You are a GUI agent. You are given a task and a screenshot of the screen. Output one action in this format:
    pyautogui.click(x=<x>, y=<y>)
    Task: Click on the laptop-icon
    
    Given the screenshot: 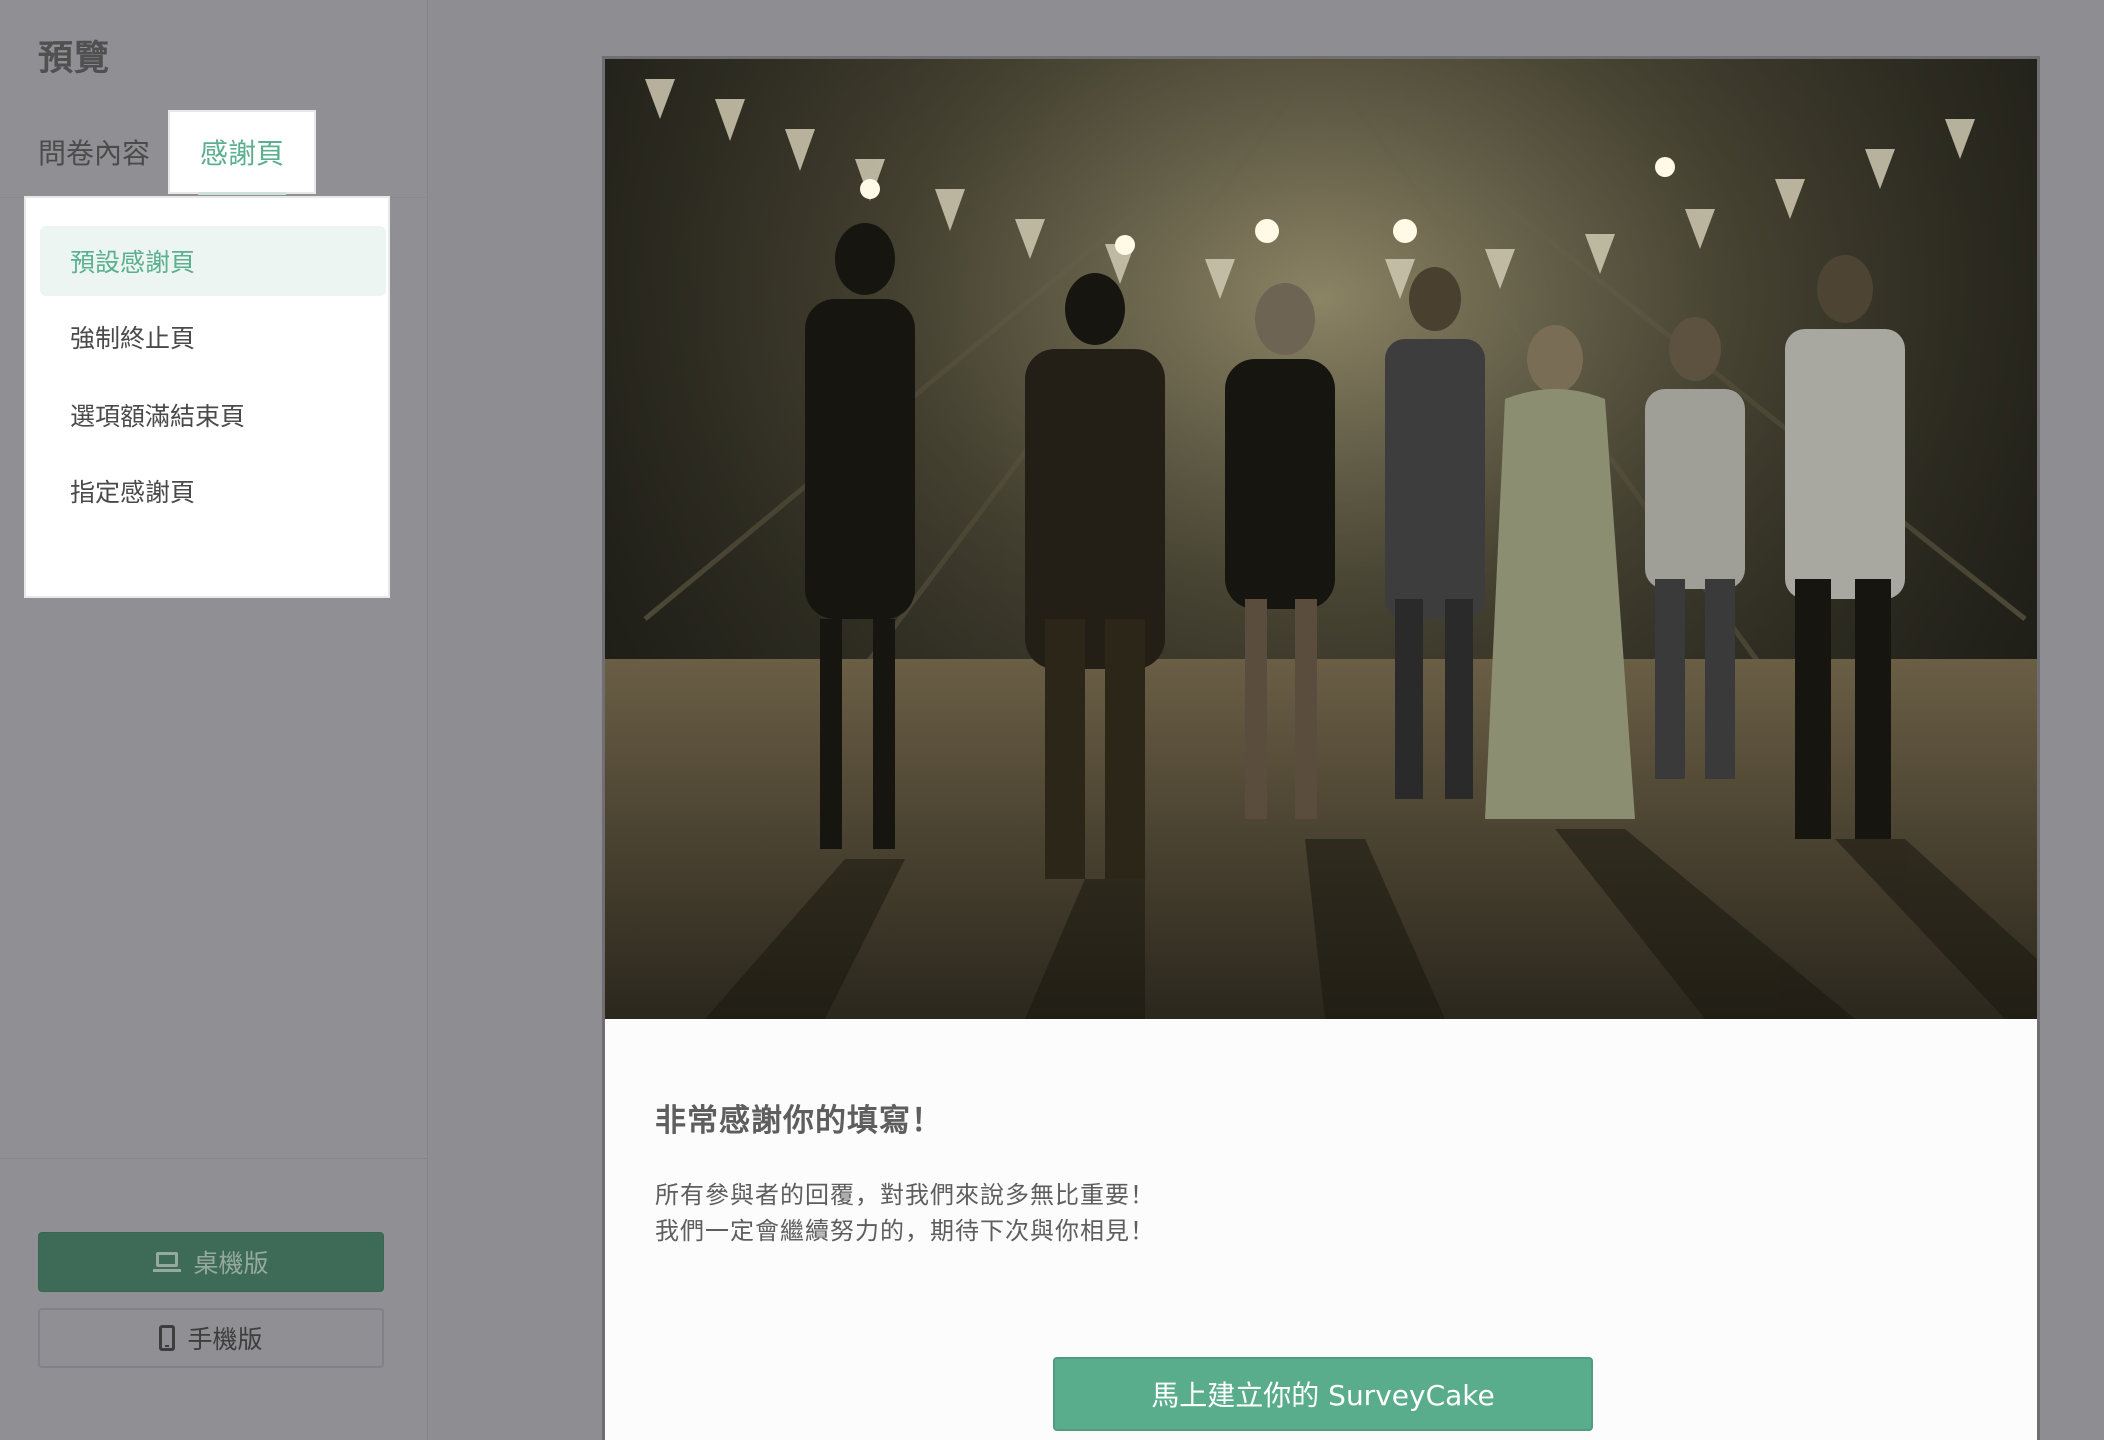 What is the action you would take?
    pyautogui.click(x=167, y=1262)
    